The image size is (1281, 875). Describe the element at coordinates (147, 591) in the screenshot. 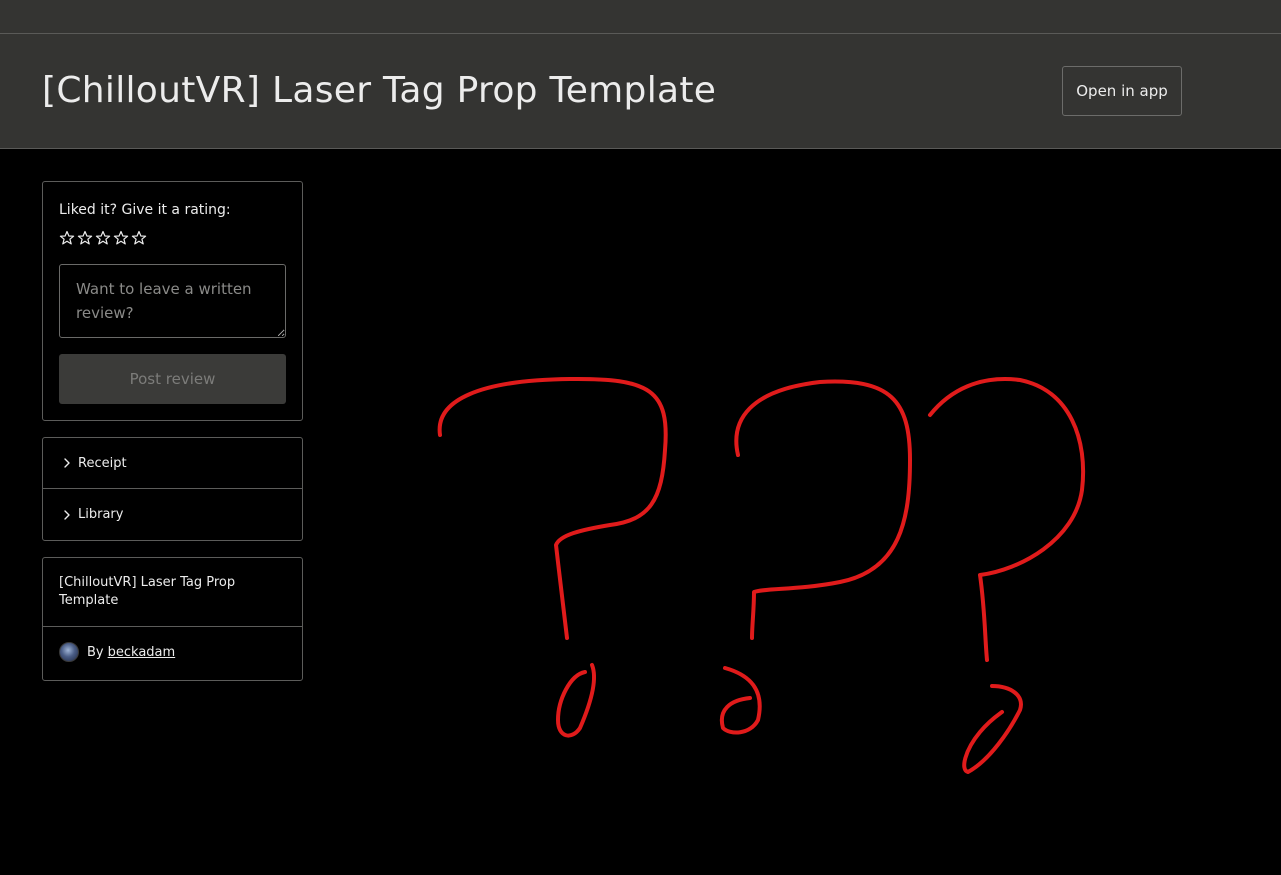

I see `item-title: [ChilloutVR] Laser Tag Prop Template` at that location.